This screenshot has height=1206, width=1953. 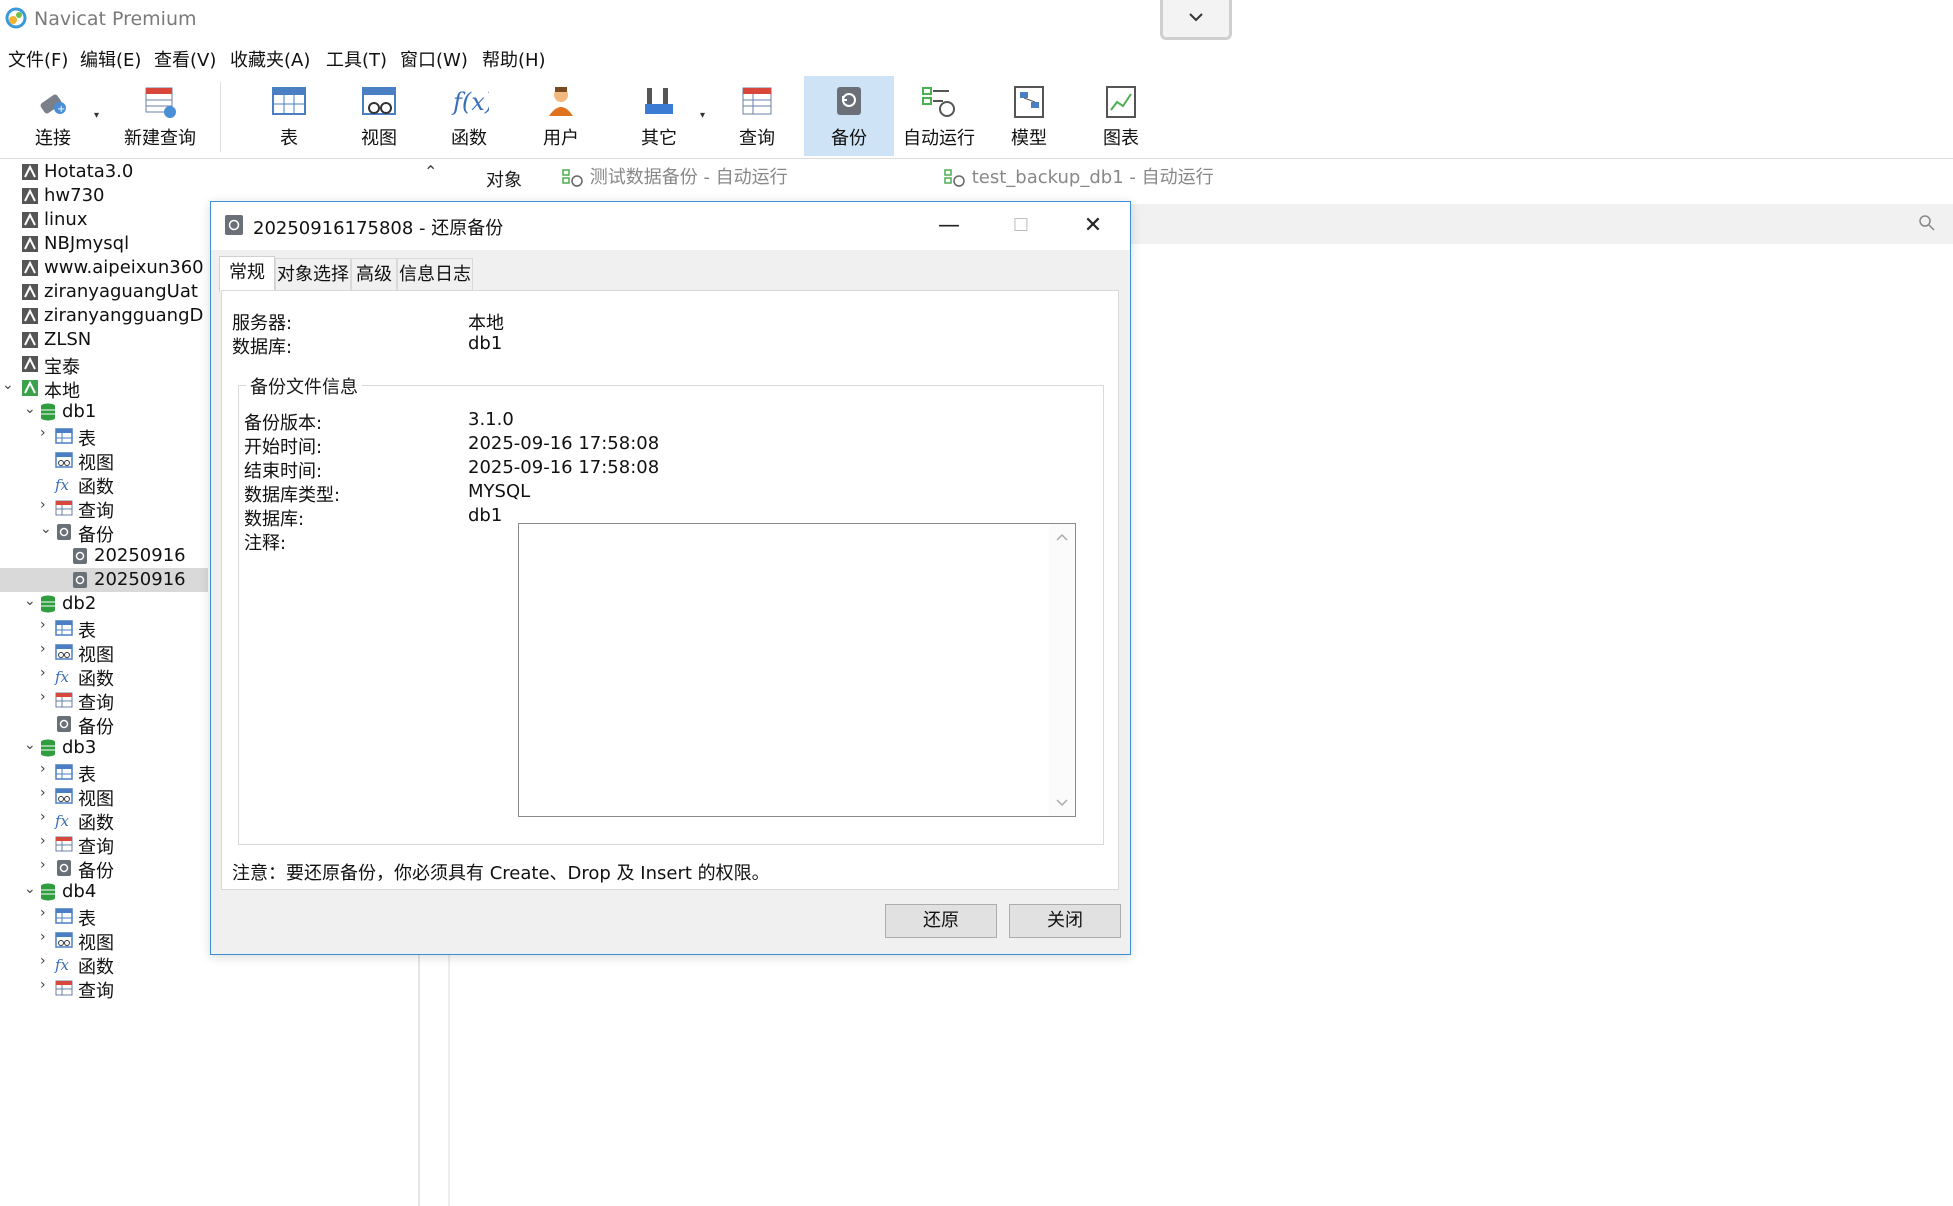 I want to click on tree-item: › 备份, so click(x=104, y=869).